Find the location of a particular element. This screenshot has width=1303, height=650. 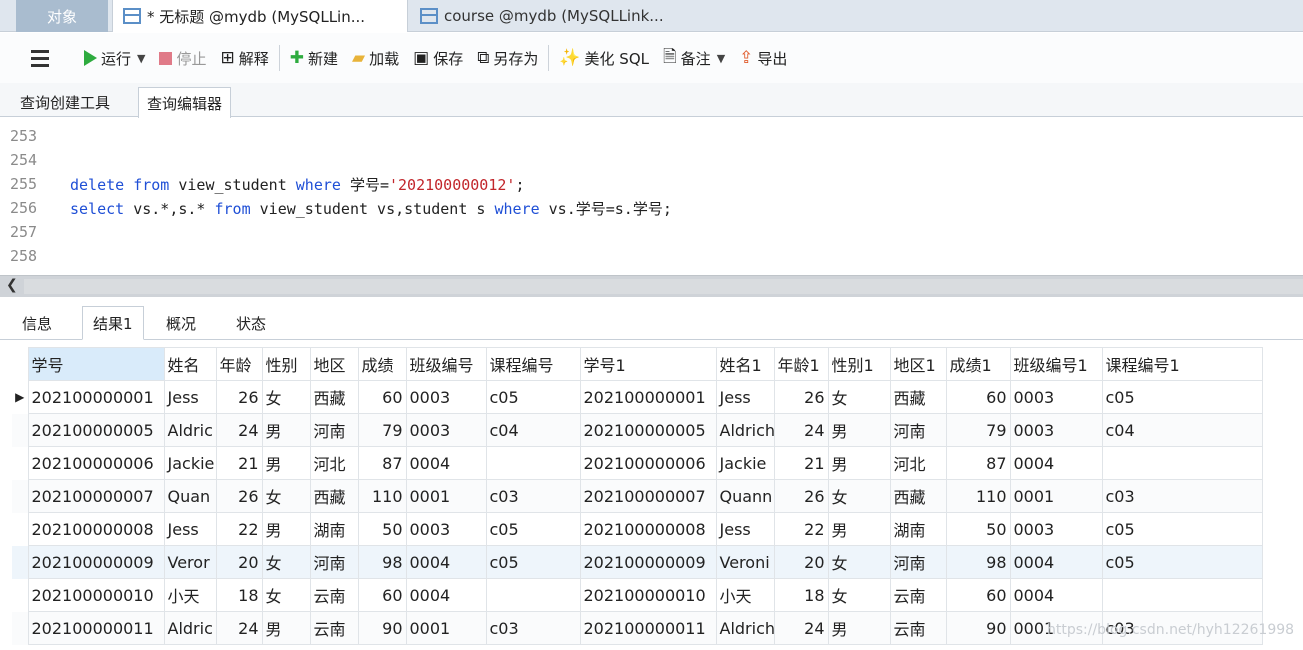

column-header: 姓名 is located at coordinates (190, 364).